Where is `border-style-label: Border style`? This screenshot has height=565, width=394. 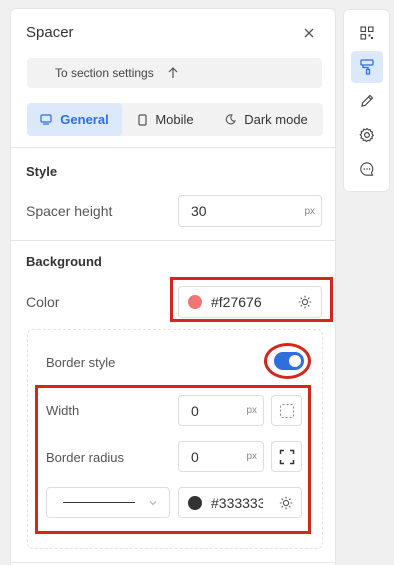
border-style-label: Border style is located at coordinates (81, 362).